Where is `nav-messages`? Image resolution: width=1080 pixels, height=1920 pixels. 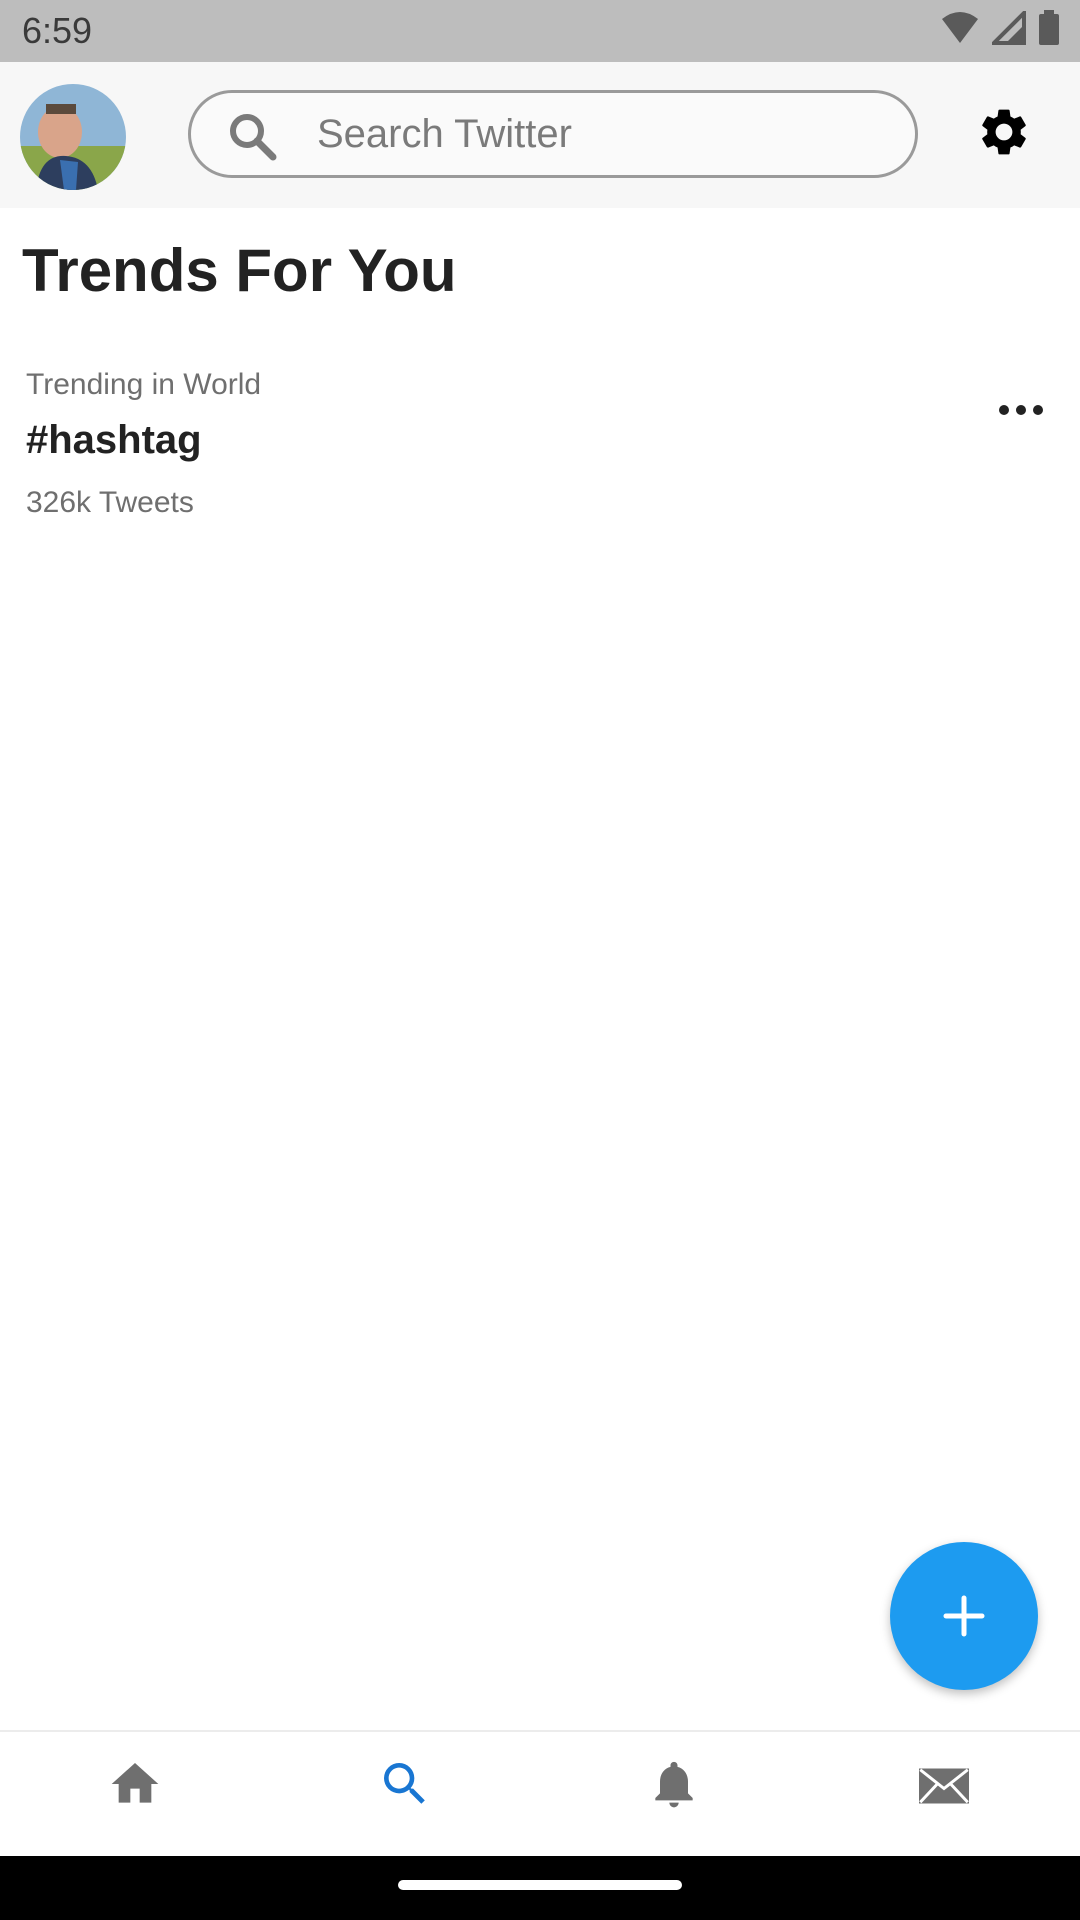 nav-messages is located at coordinates (944, 1796).